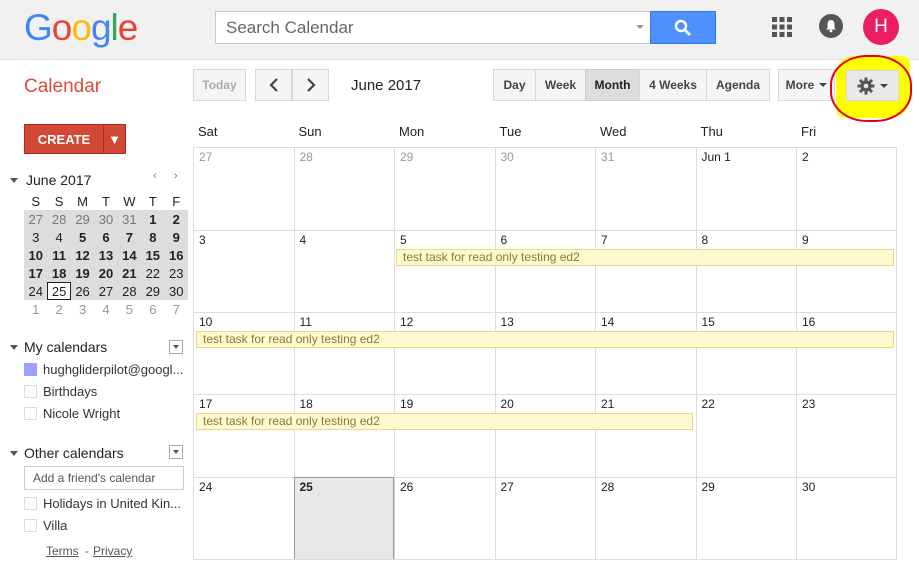 The image size is (919, 562). I want to click on day-cell: 17, so click(243, 435).